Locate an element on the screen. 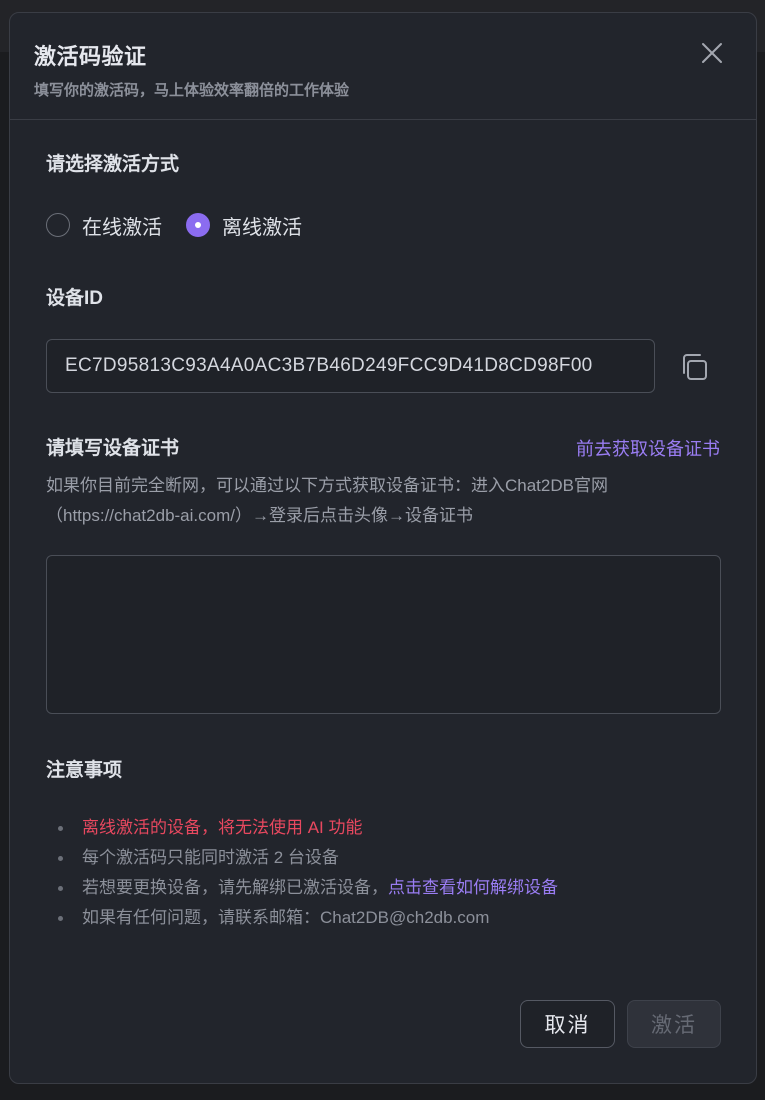  radio-offline-activation: 离线激活 is located at coordinates (244, 225).